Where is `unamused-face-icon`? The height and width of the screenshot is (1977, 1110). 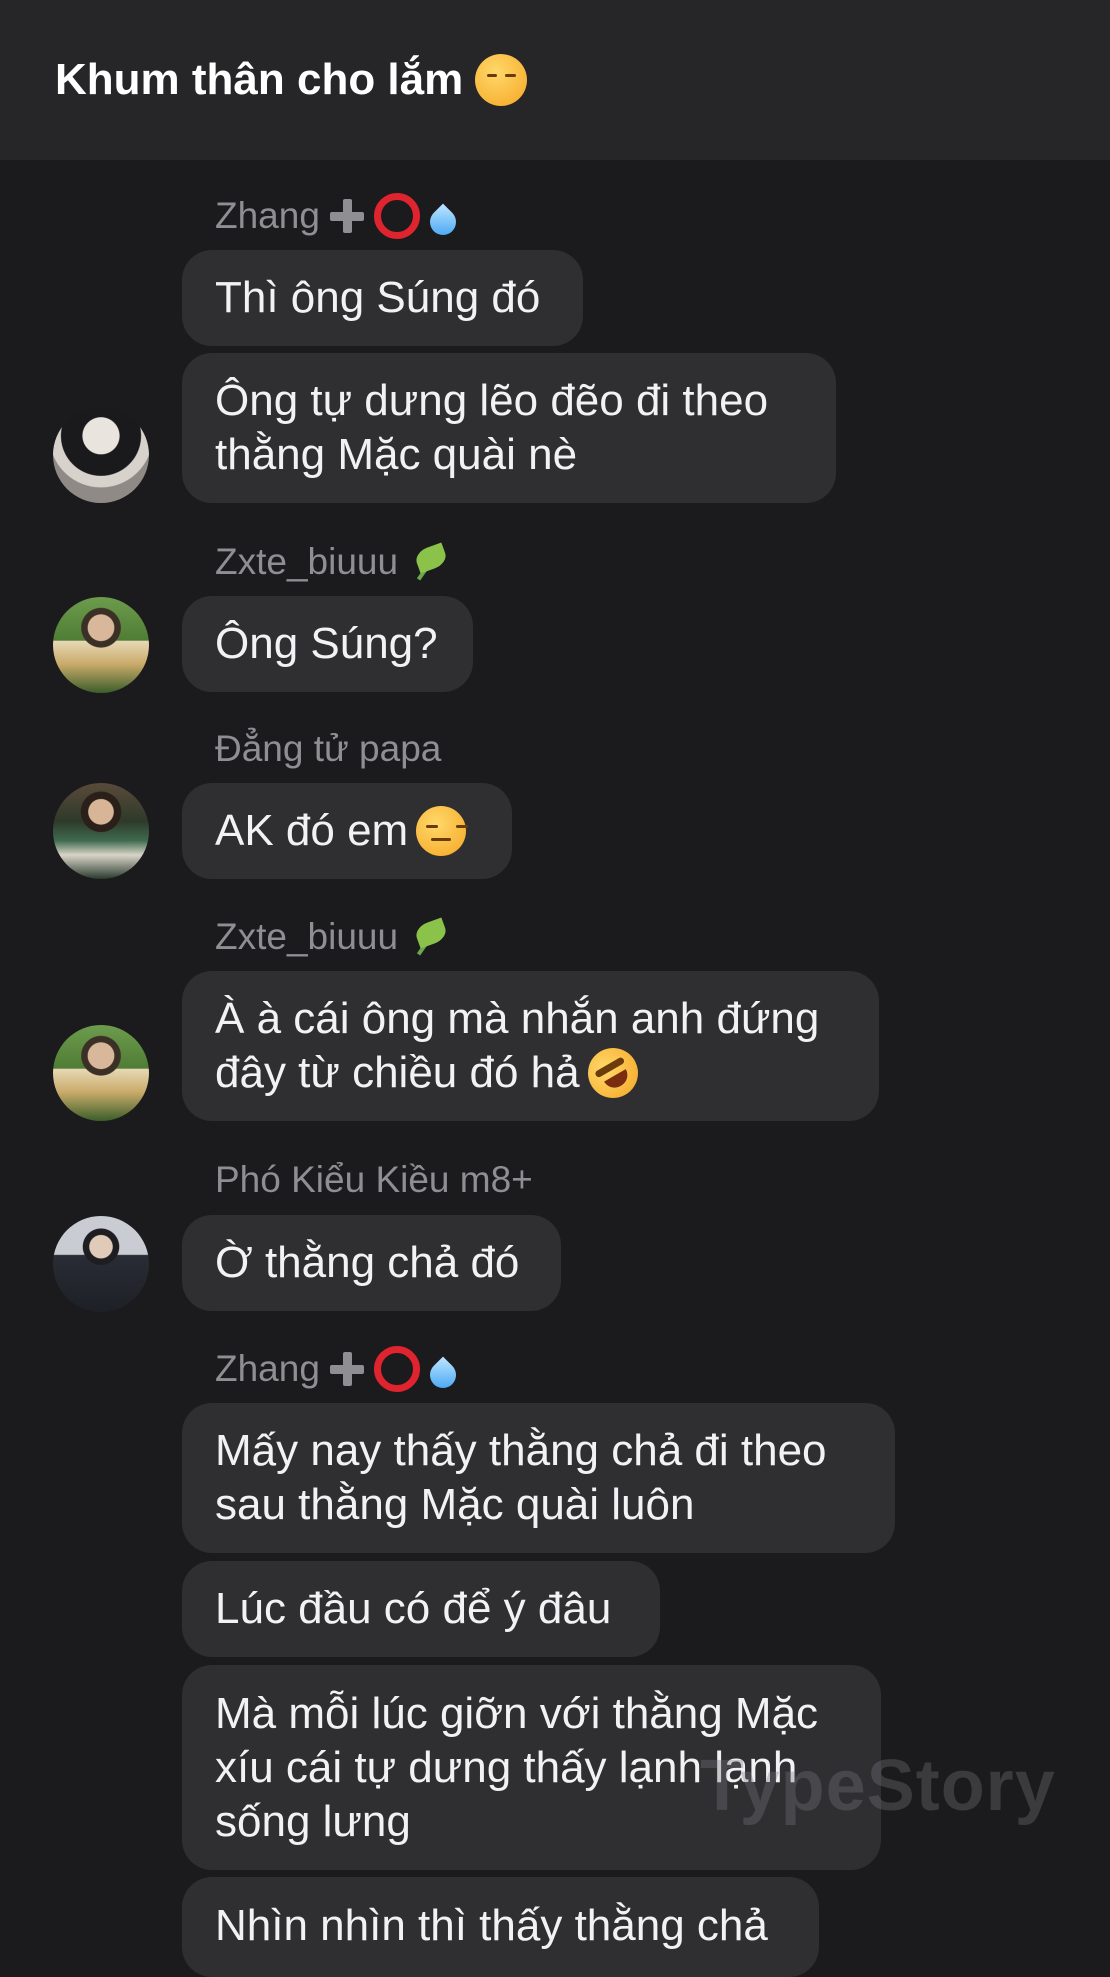 unamused-face-icon is located at coordinates (501, 80).